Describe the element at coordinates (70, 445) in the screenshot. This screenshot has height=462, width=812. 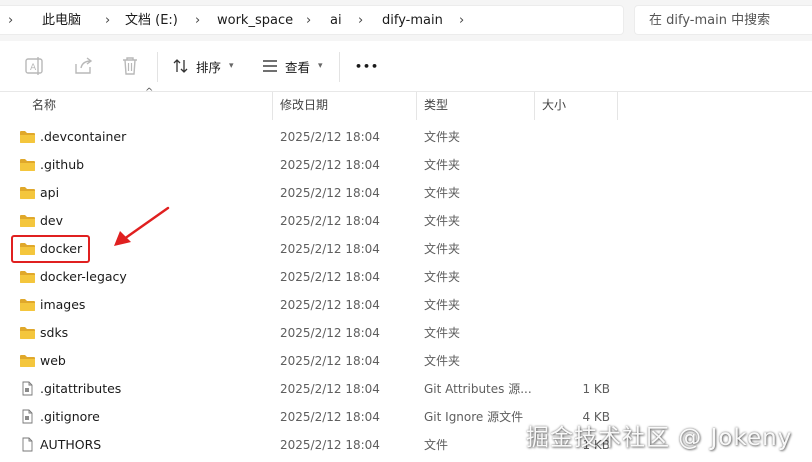
I see `file-name: AUTHORS` at that location.